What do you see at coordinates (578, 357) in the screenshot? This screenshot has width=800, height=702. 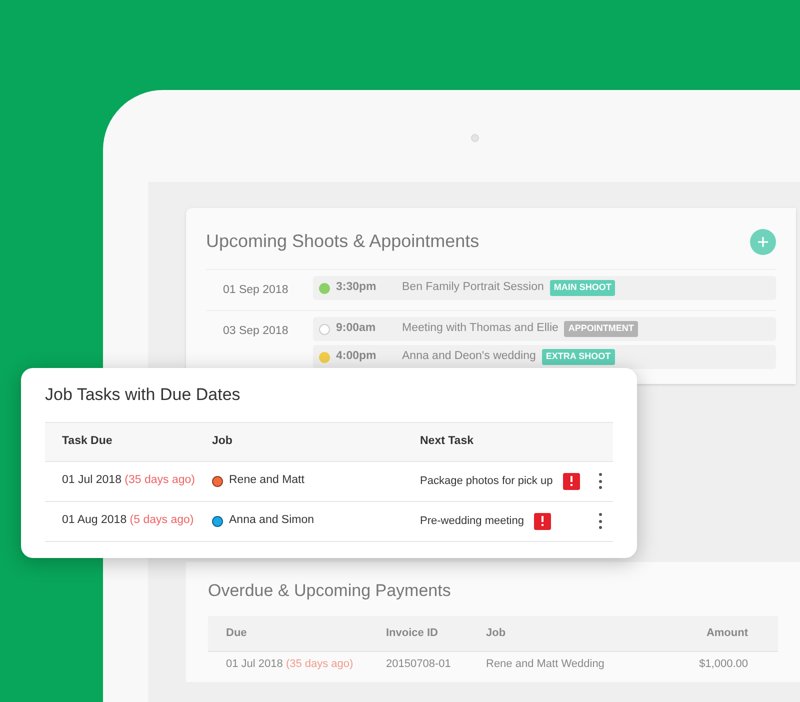 I see `event-tag: EXTRA SHOOT` at bounding box center [578, 357].